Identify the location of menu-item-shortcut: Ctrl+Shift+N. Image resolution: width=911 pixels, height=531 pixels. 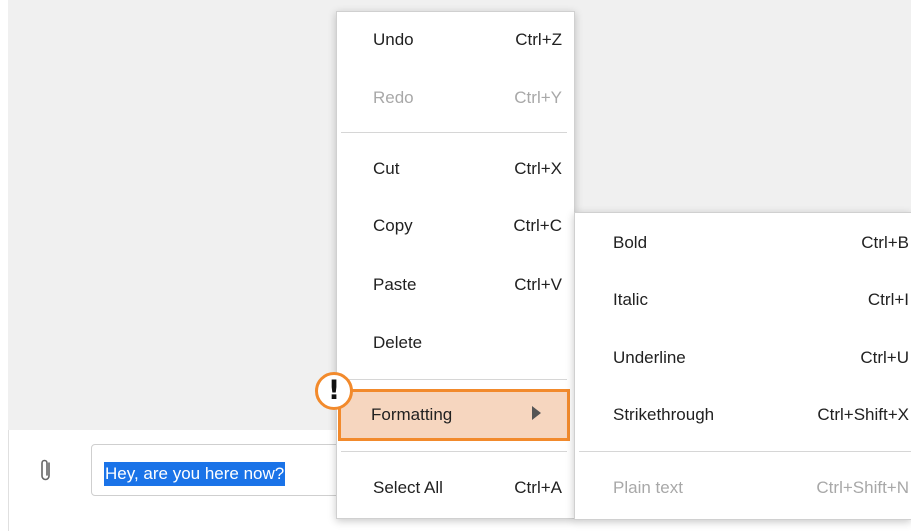
(862, 487).